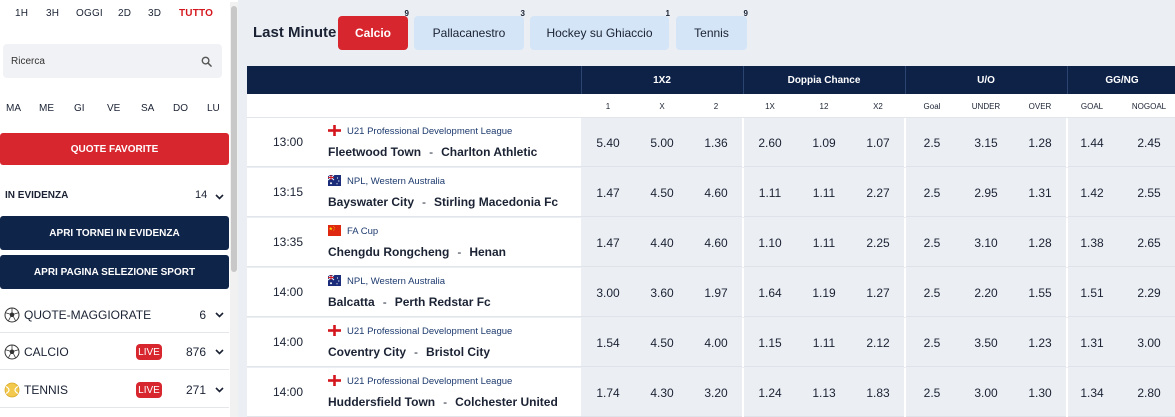  I want to click on odd-button: 2.12, so click(878, 342).